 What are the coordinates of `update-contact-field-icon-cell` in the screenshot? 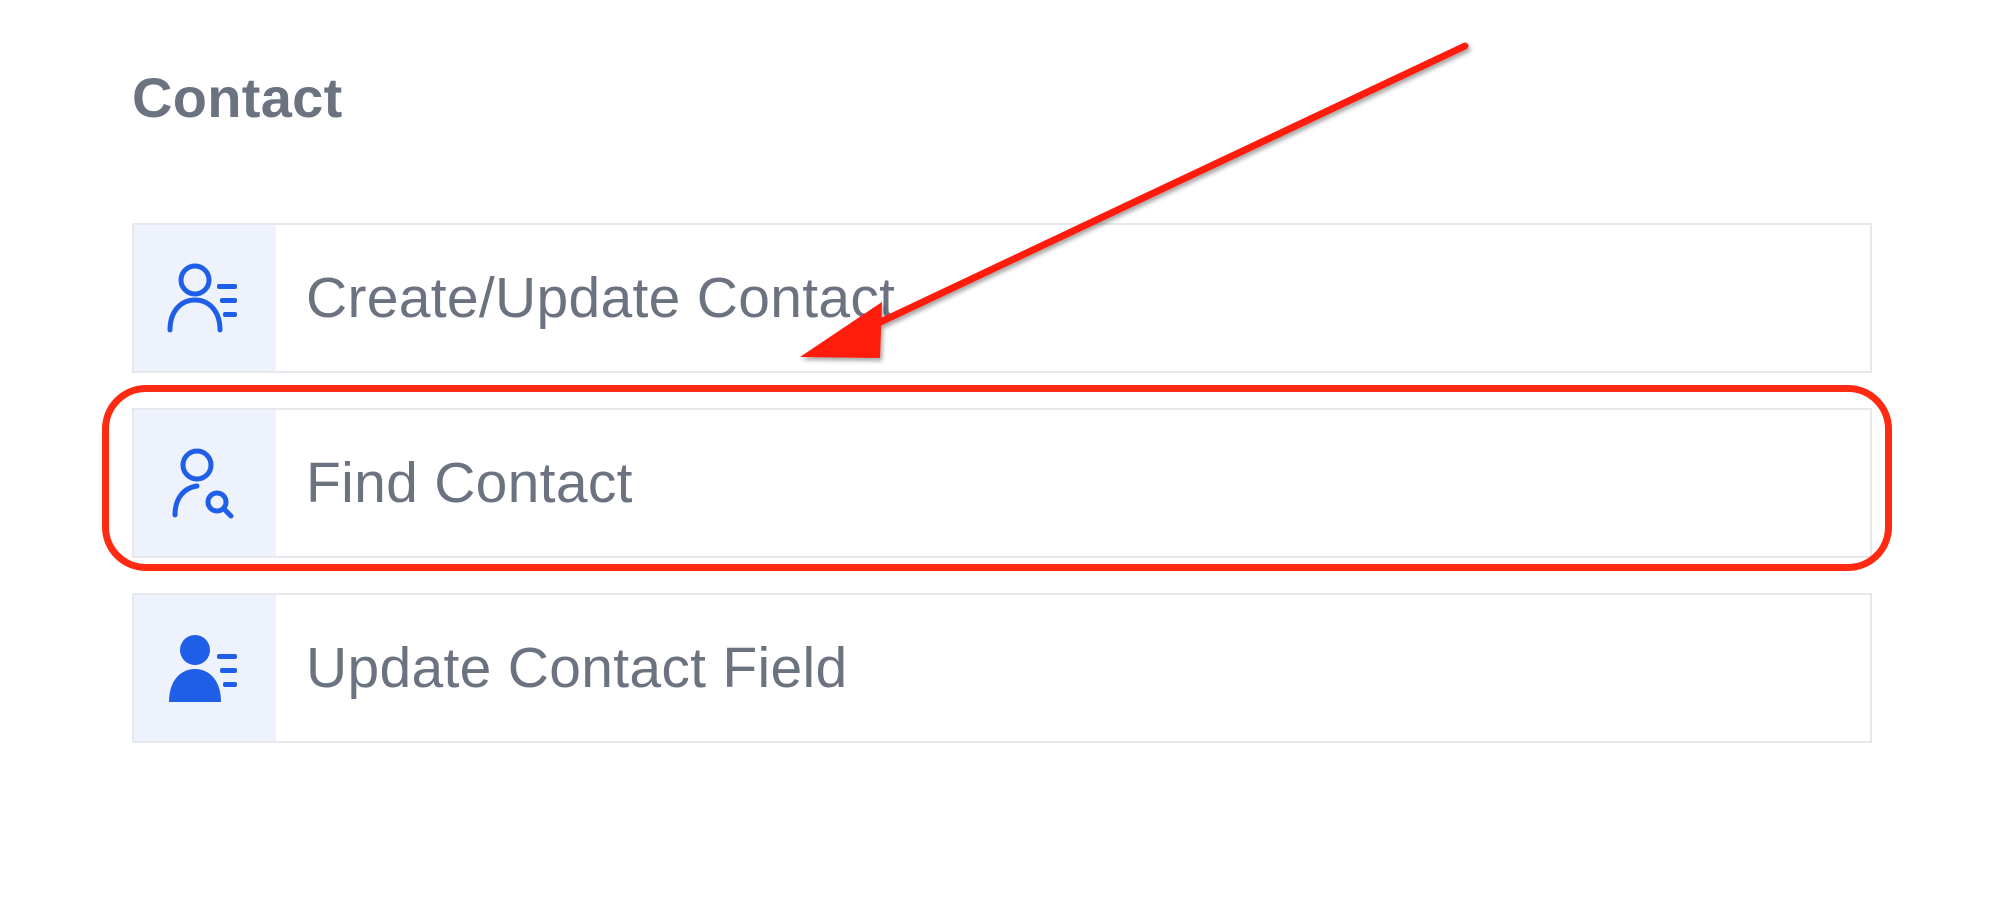 It's located at (205, 668).